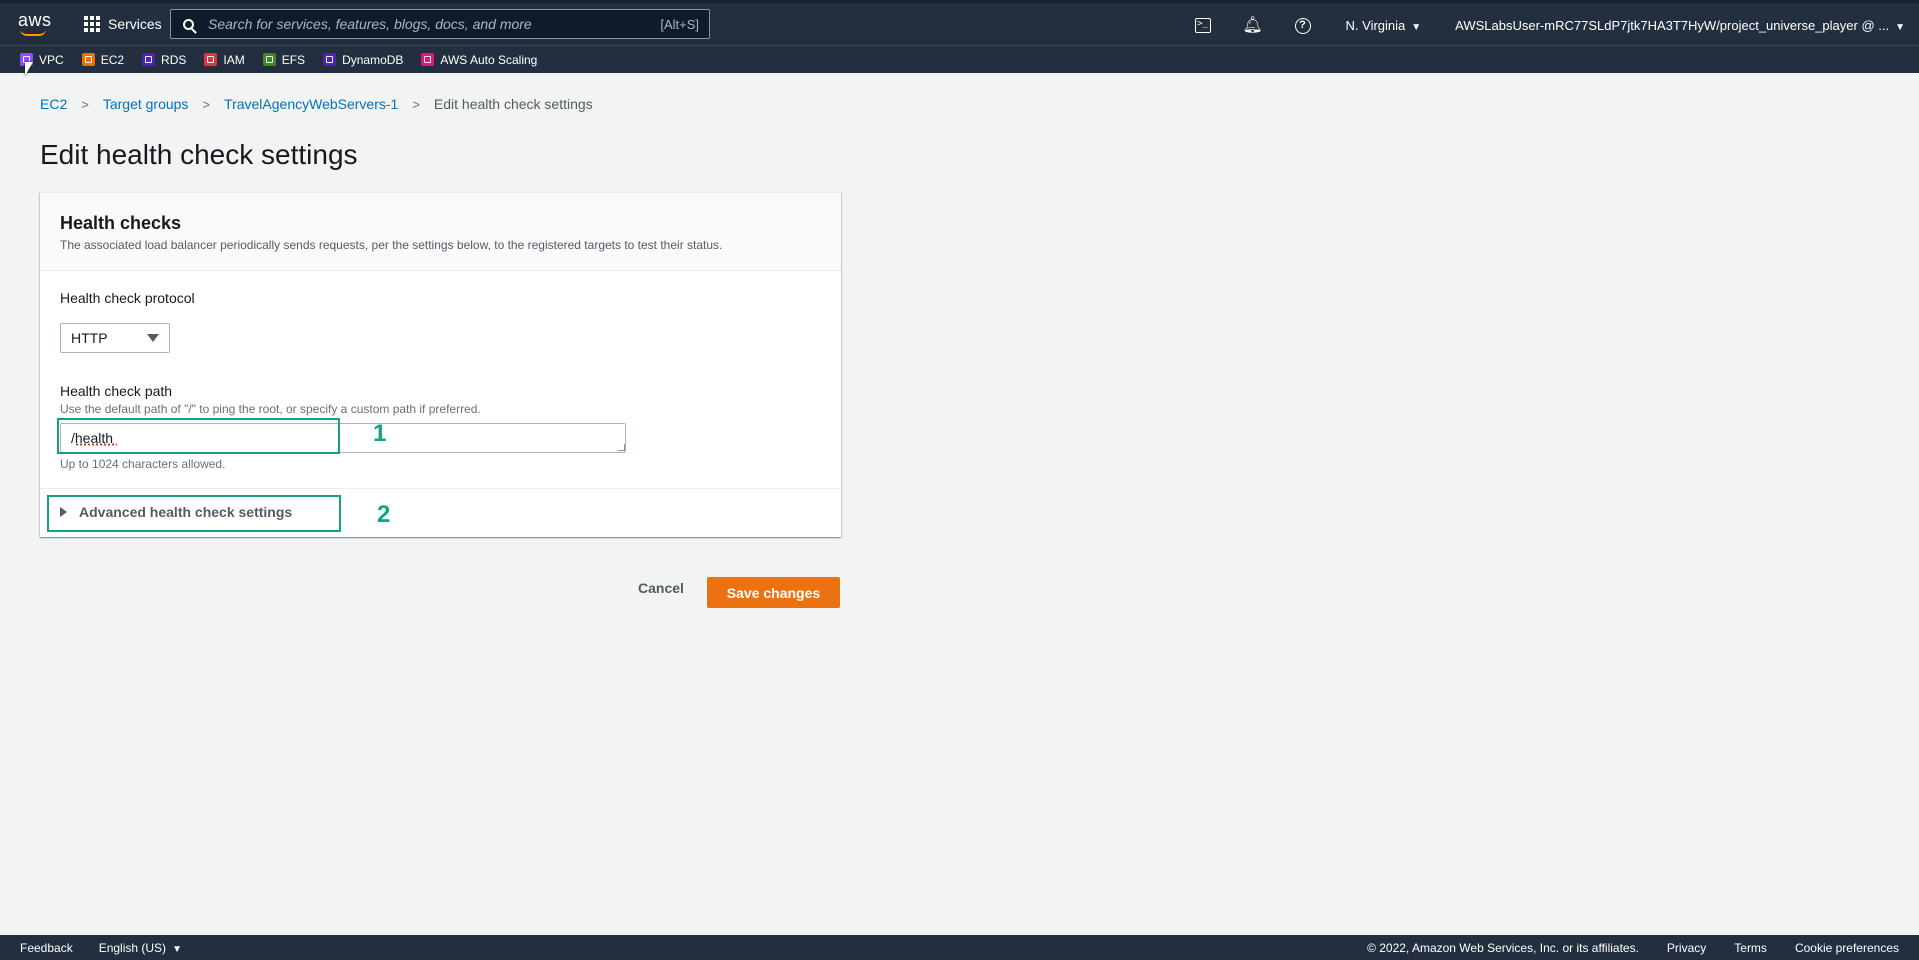 This screenshot has height=960, width=1919. I want to click on favorite-label: AWS Auto Scaling, so click(489, 59).